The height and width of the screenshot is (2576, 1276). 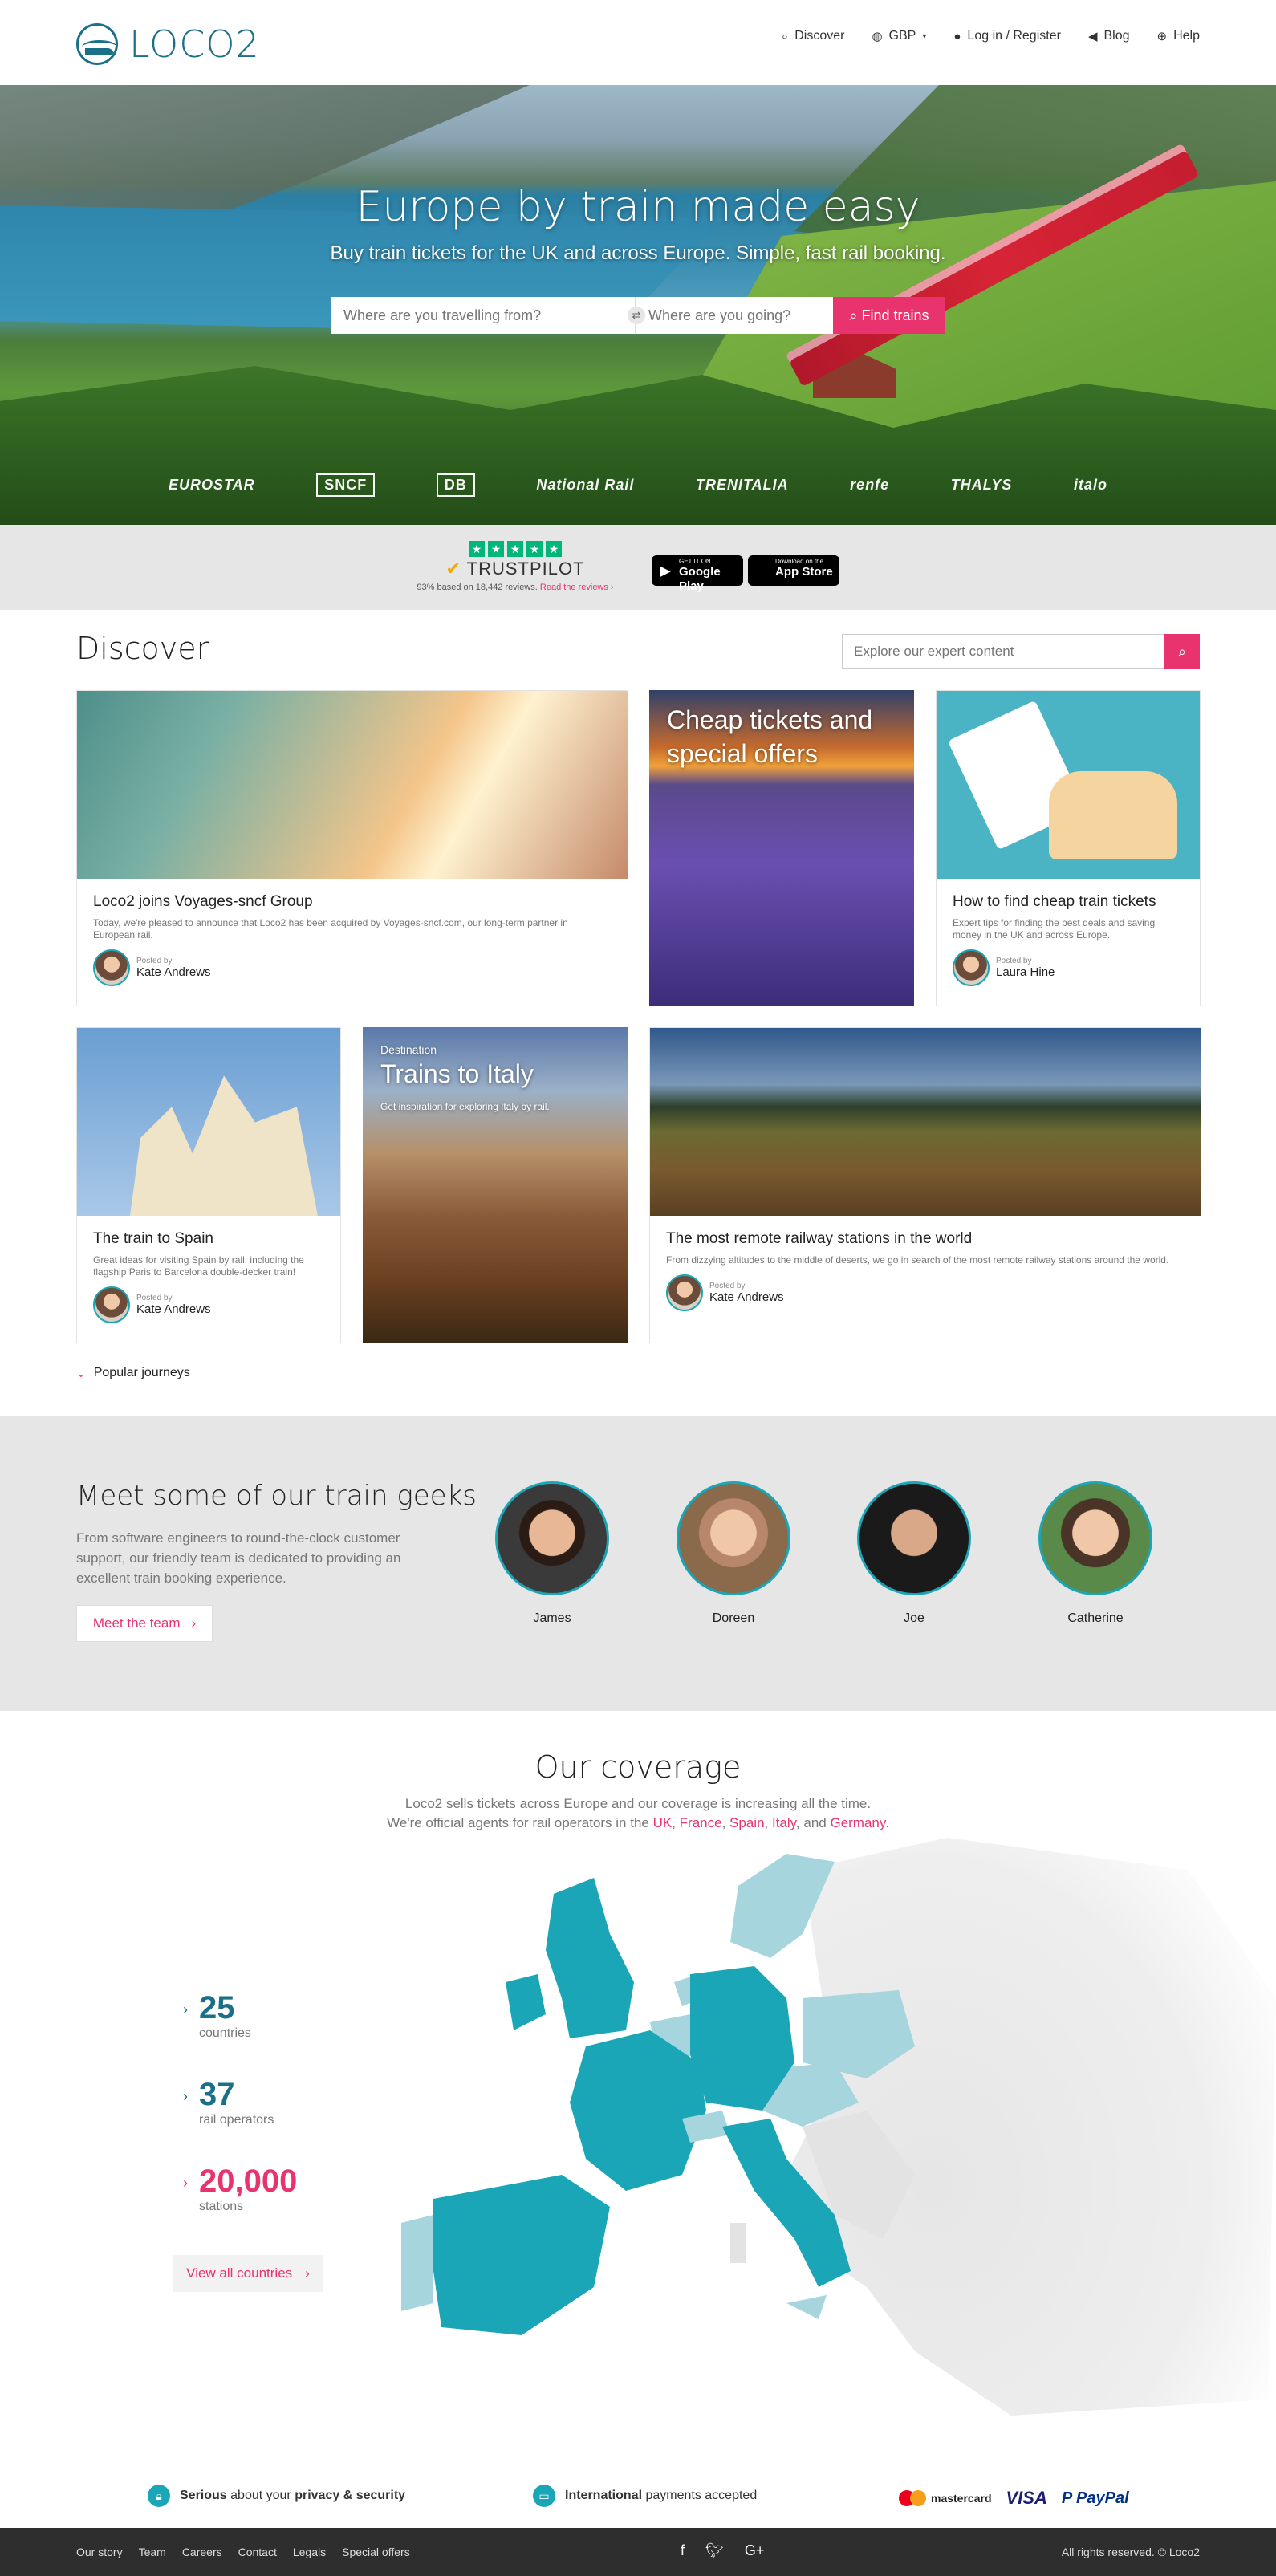 What do you see at coordinates (577, 587) in the screenshot?
I see `read-reviews-link: Read the reviews ›` at bounding box center [577, 587].